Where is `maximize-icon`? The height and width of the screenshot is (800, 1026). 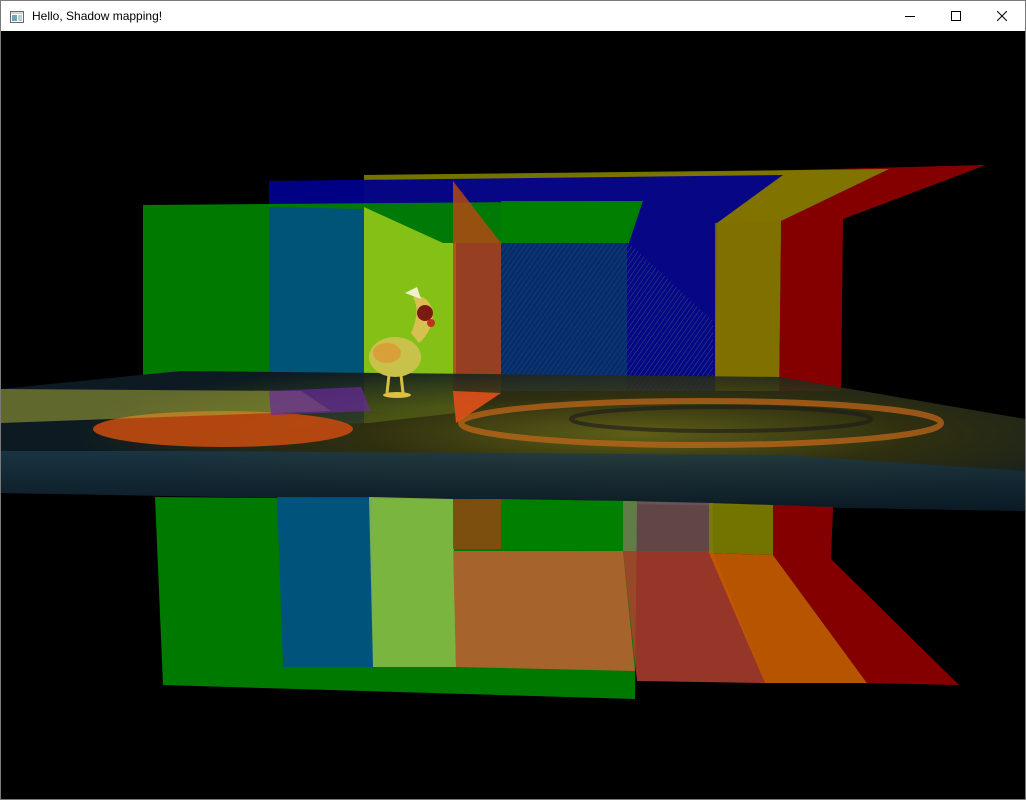 maximize-icon is located at coordinates (956, 16).